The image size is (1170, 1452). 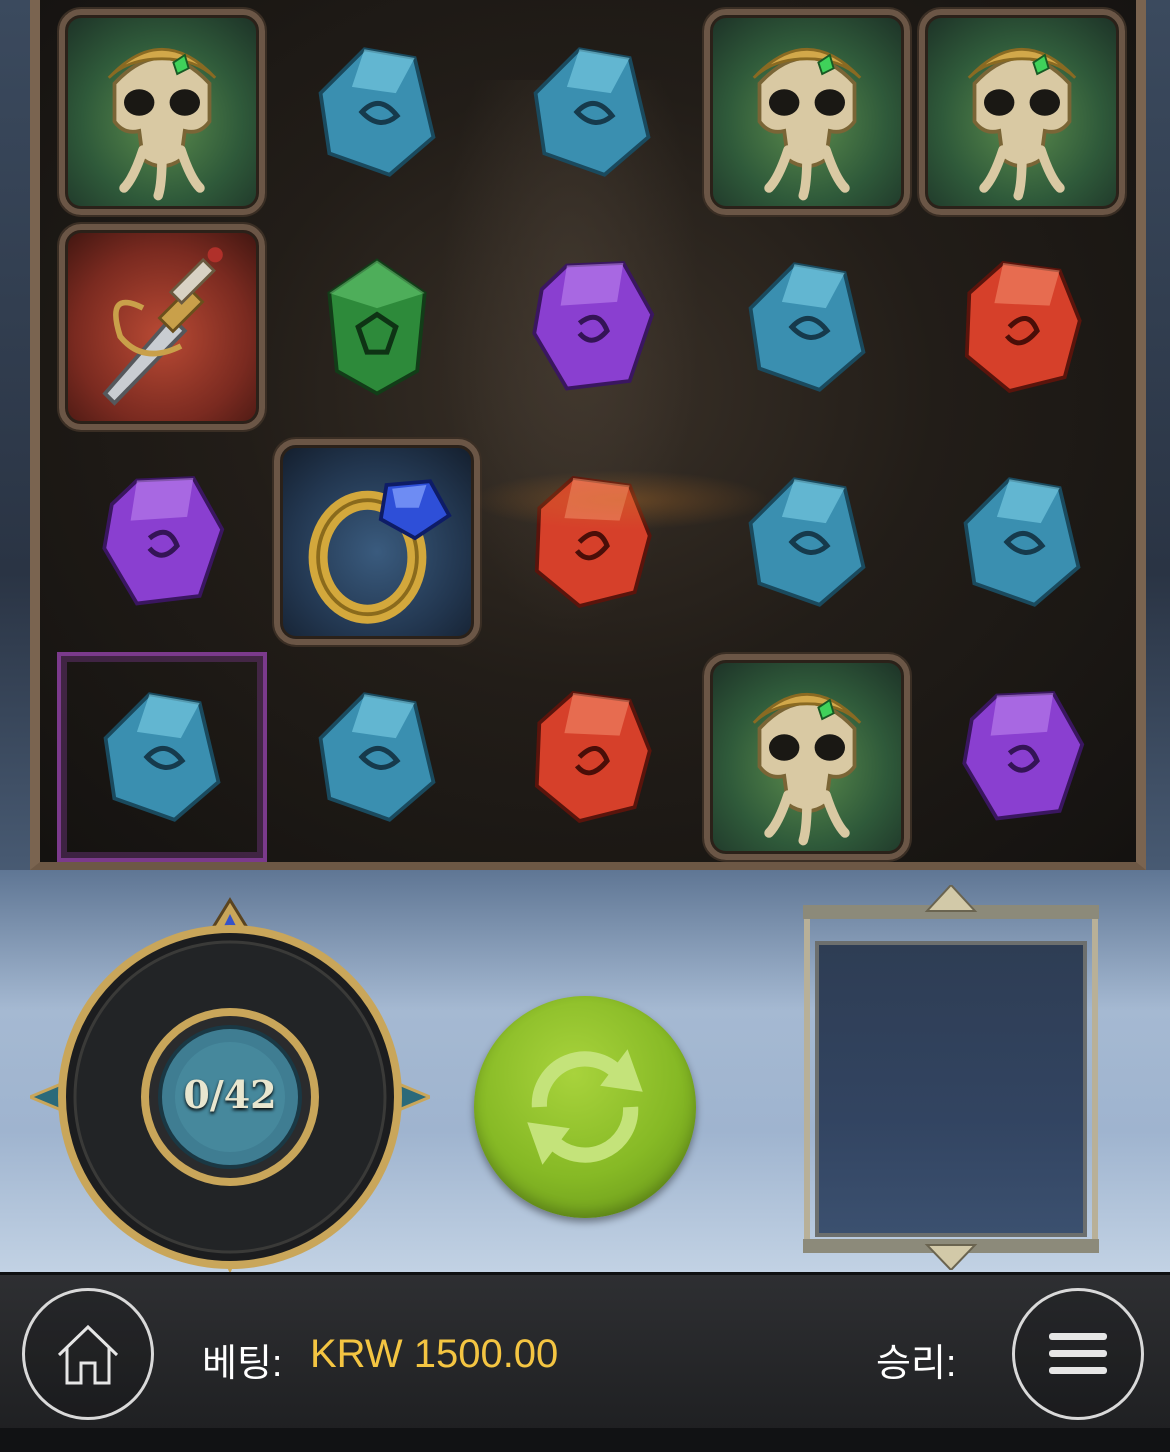 I want to click on menu-icon, so click(x=1078, y=1353).